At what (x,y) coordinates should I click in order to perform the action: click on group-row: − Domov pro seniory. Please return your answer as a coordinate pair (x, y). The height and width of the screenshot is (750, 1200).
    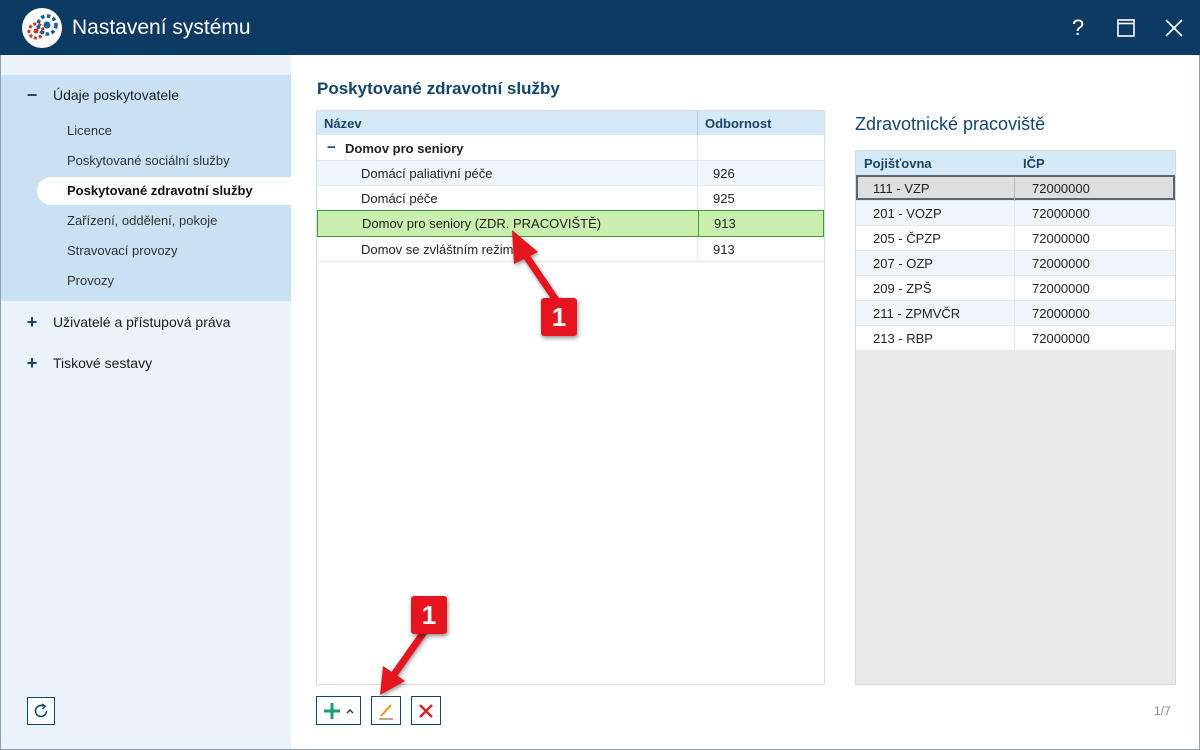
    Looking at the image, I should click on (570, 148).